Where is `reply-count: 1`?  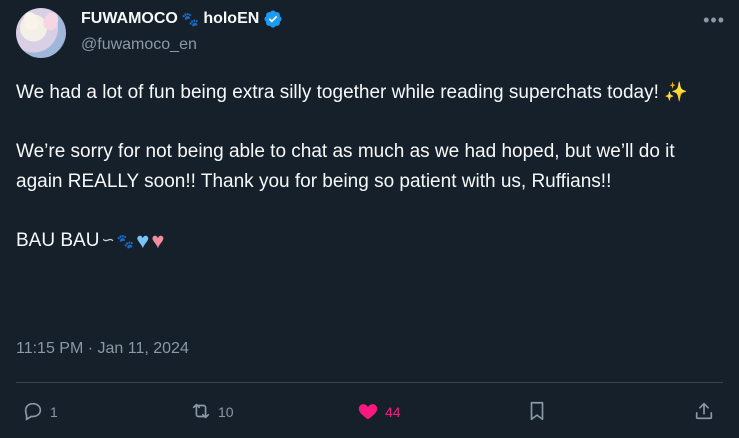 reply-count: 1 is located at coordinates (54, 412).